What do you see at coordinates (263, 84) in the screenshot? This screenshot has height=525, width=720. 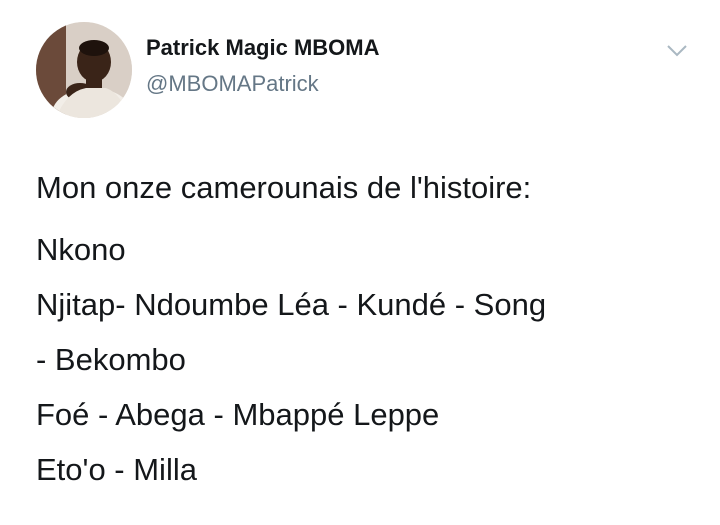 I see `author-handle: @MBOMAPatrick` at bounding box center [263, 84].